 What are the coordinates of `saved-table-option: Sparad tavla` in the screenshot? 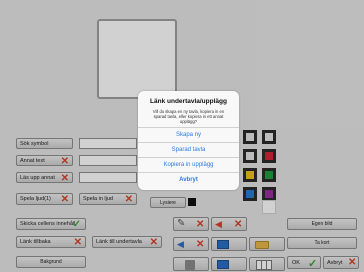 It's located at (188, 150).